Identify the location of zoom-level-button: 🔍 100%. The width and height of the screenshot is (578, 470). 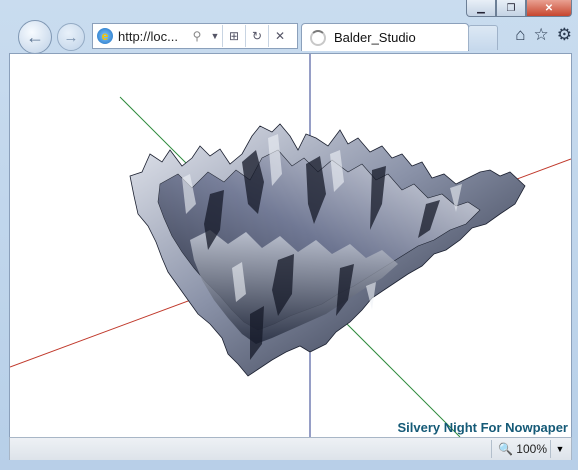
(519, 449).